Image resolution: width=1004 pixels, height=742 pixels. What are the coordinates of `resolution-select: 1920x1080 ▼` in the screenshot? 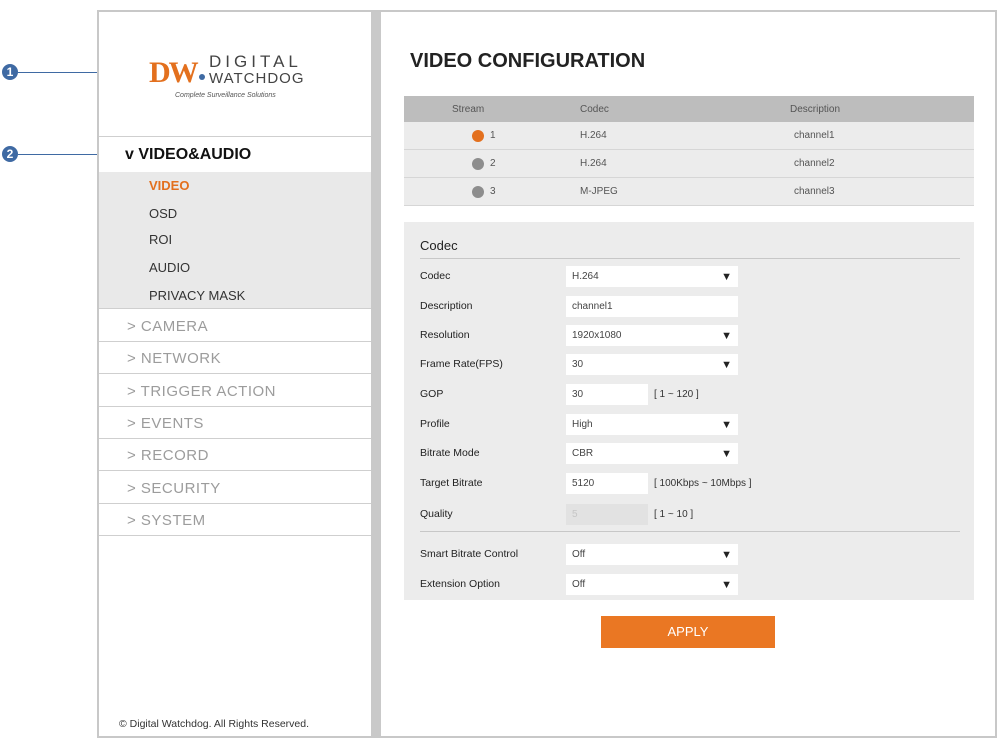 It's located at (652, 335).